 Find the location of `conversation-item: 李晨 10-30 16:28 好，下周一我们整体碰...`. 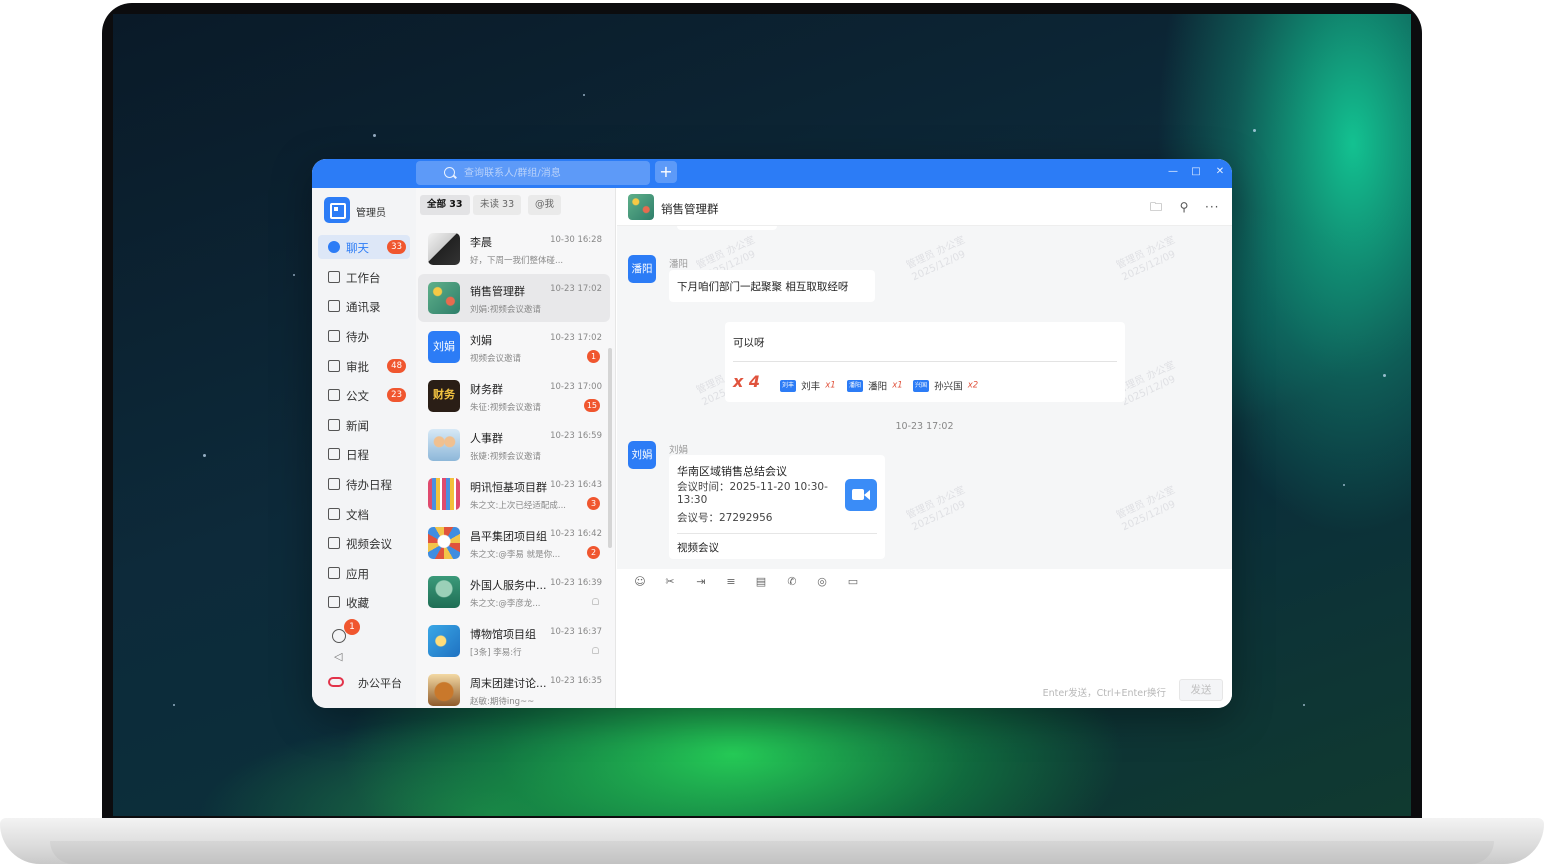

conversation-item: 李晨 10-30 16:28 好，下周一我们整体碰... is located at coordinates (514, 249).